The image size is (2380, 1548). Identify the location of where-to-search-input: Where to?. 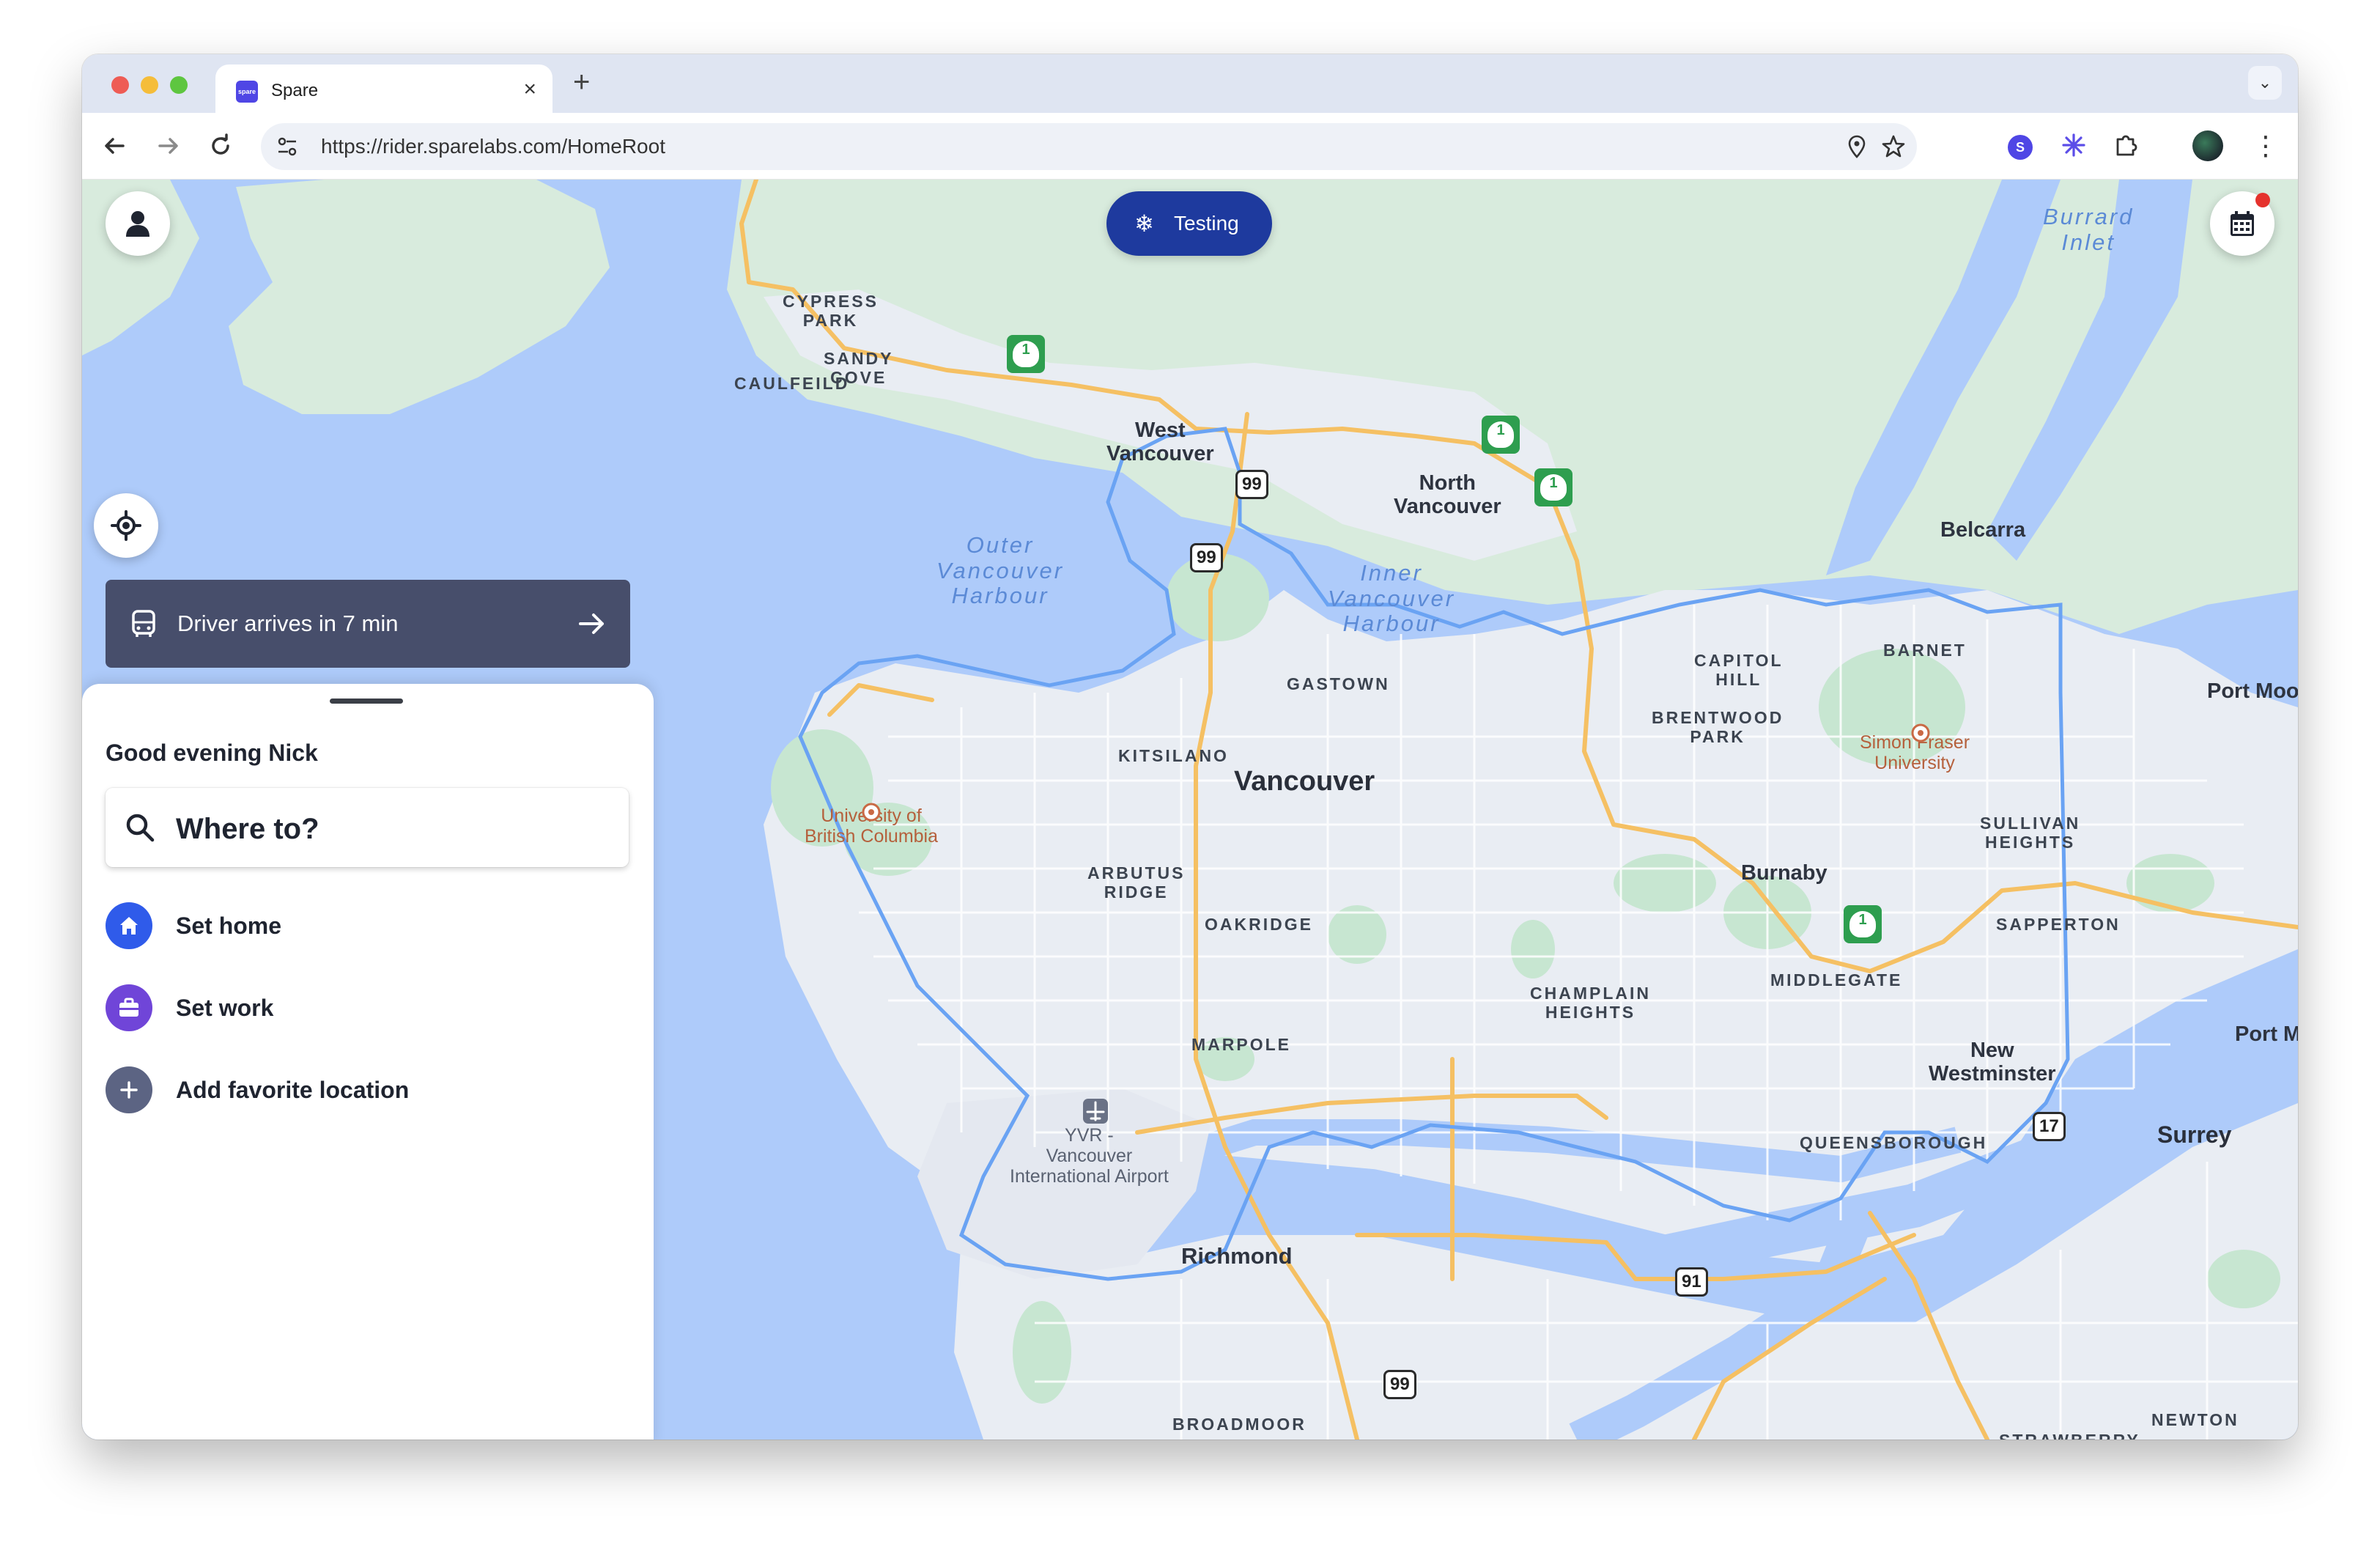
(367, 827).